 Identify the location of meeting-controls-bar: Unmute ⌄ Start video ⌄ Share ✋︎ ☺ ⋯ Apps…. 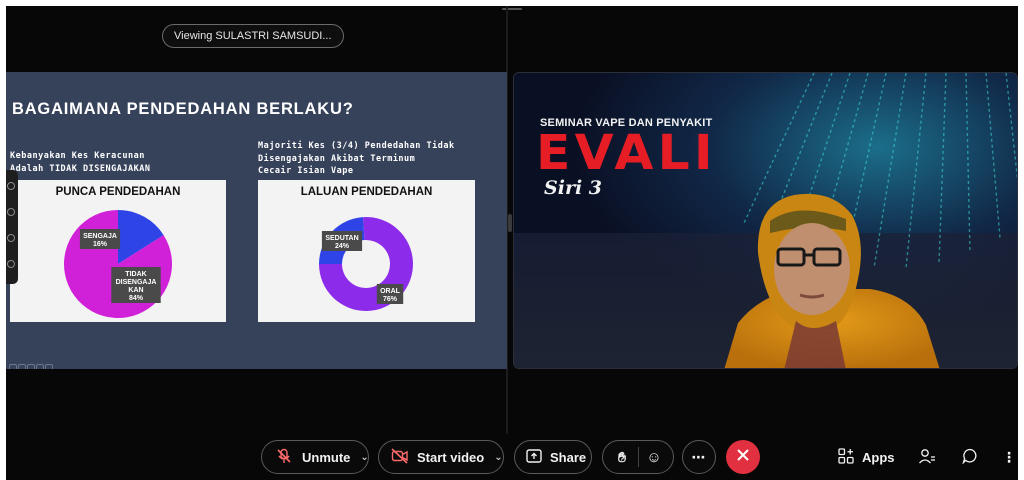
(512, 457).